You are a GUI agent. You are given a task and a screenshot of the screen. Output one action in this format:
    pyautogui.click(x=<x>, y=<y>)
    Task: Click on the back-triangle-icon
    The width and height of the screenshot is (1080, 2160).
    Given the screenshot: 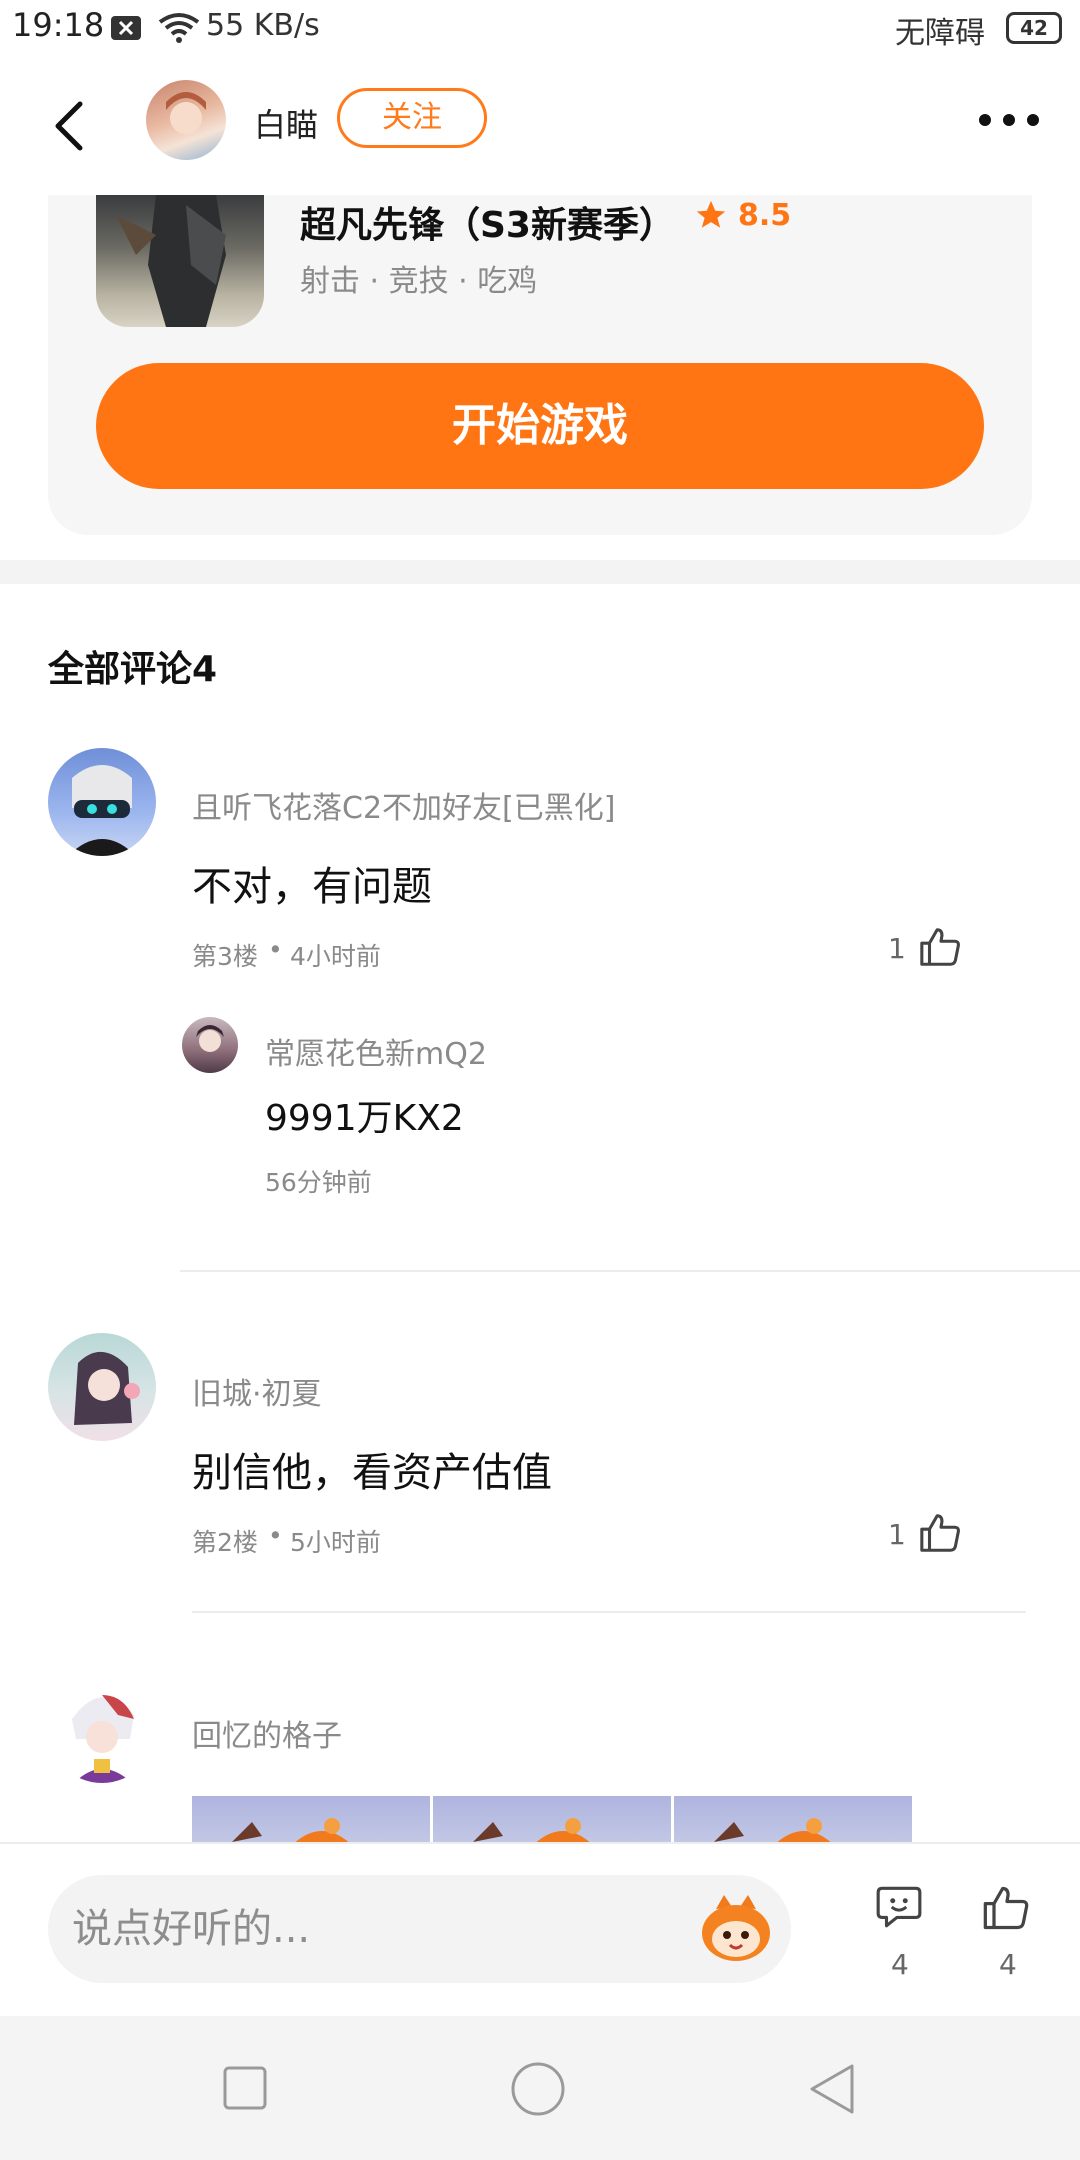 What is the action you would take?
    pyautogui.click(x=832, y=2091)
    